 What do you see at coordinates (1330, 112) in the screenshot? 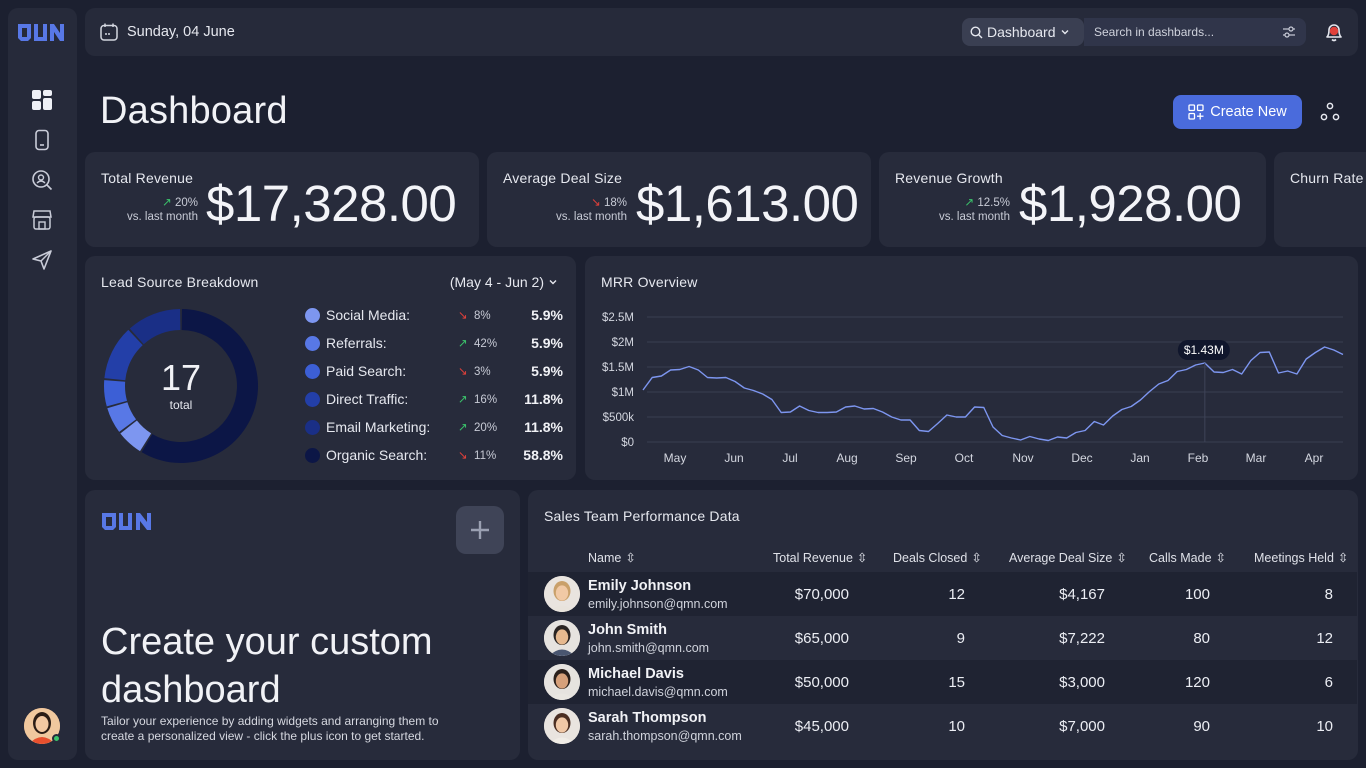
I see `share-options-icon` at bounding box center [1330, 112].